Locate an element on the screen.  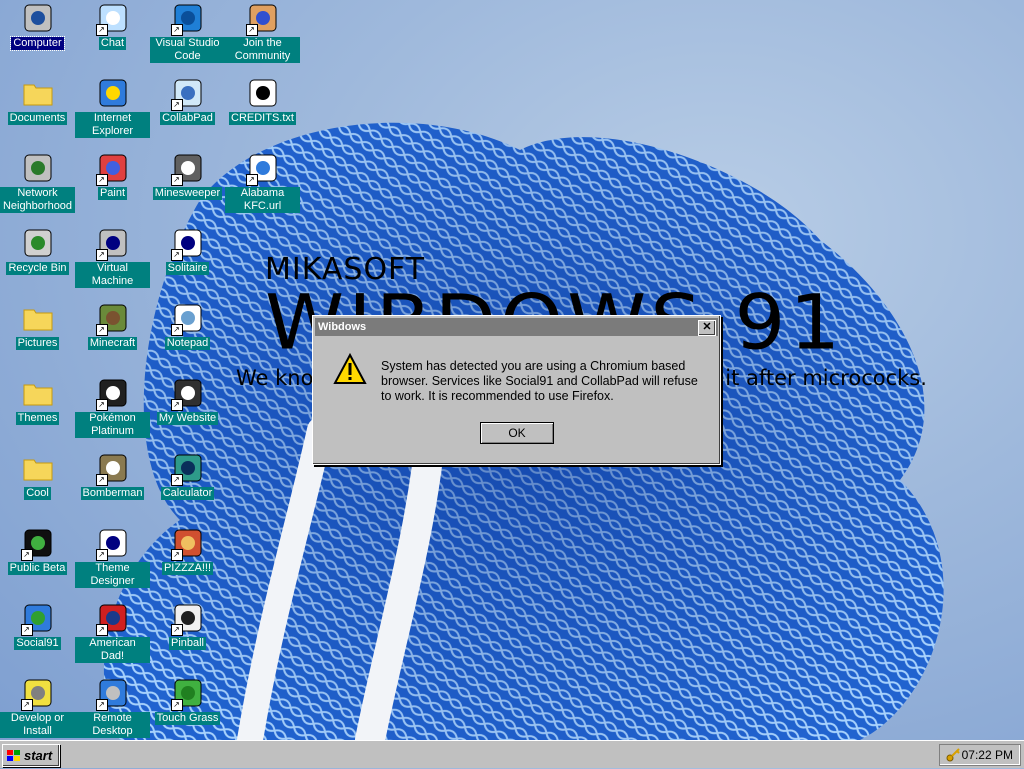
theme-designer-icon: ↗ is located at coordinates (112, 544).